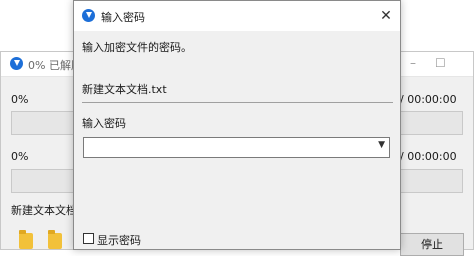 This screenshot has width=474, height=256. I want to click on password-prompt: 输入加密文件的密码。, so click(137, 47).